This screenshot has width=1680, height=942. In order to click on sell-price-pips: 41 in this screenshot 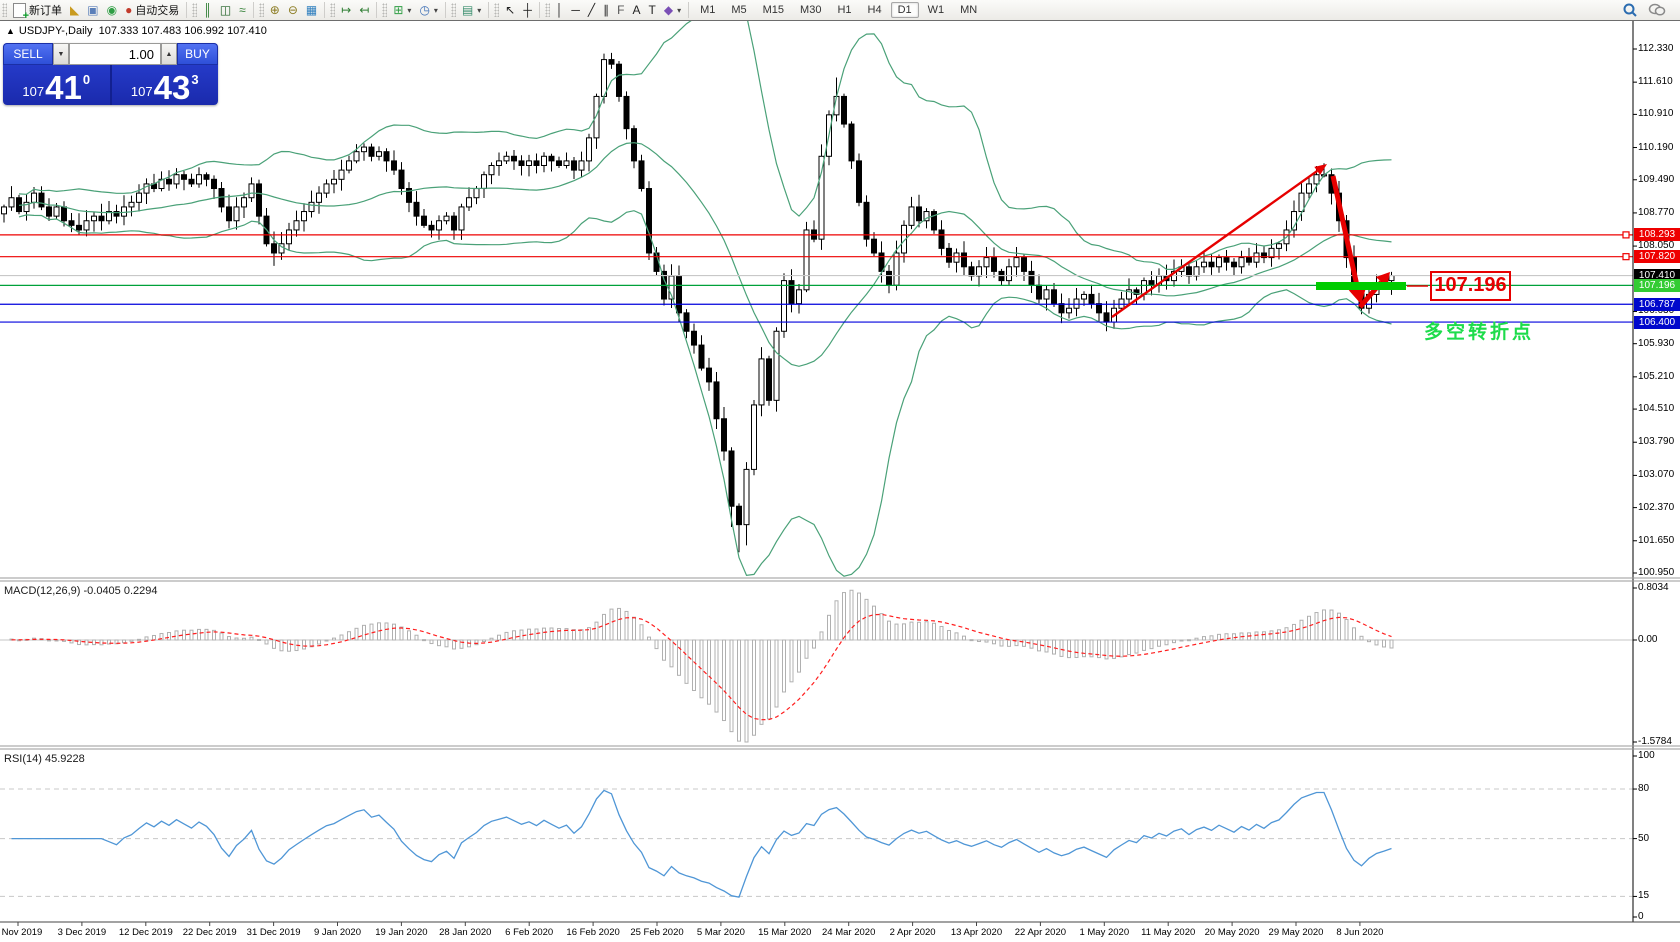, I will do `click(63, 87)`.